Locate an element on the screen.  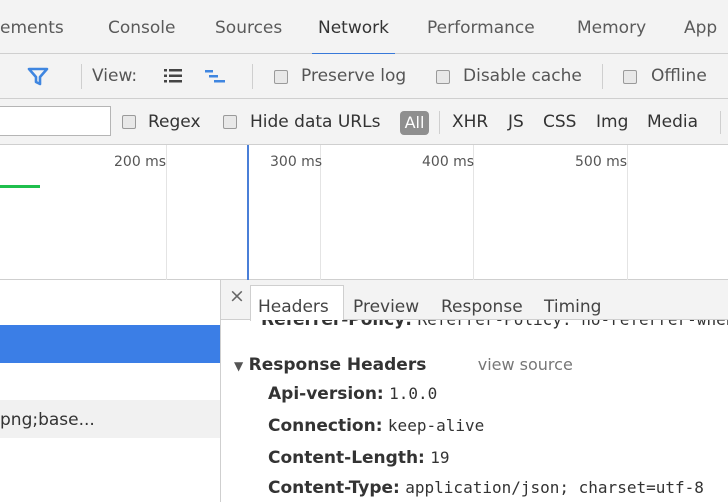
preserve-log-checkbox is located at coordinates (281, 77).